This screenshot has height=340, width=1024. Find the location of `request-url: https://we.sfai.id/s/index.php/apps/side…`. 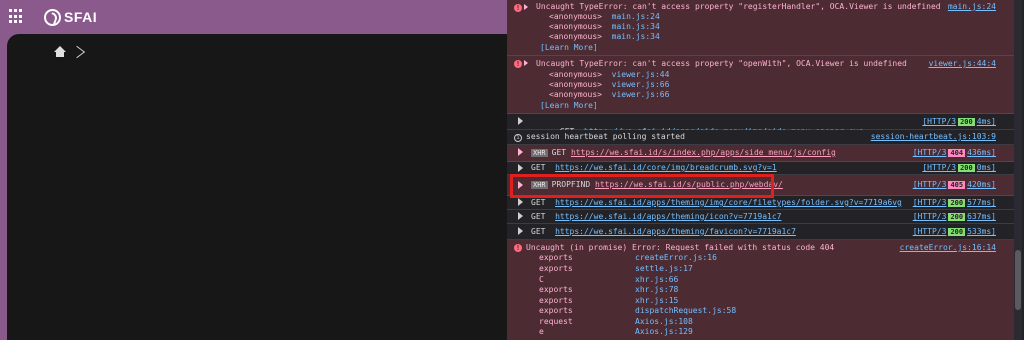

request-url: https://we.sfai.id/s/index.php/apps/side… is located at coordinates (703, 152).